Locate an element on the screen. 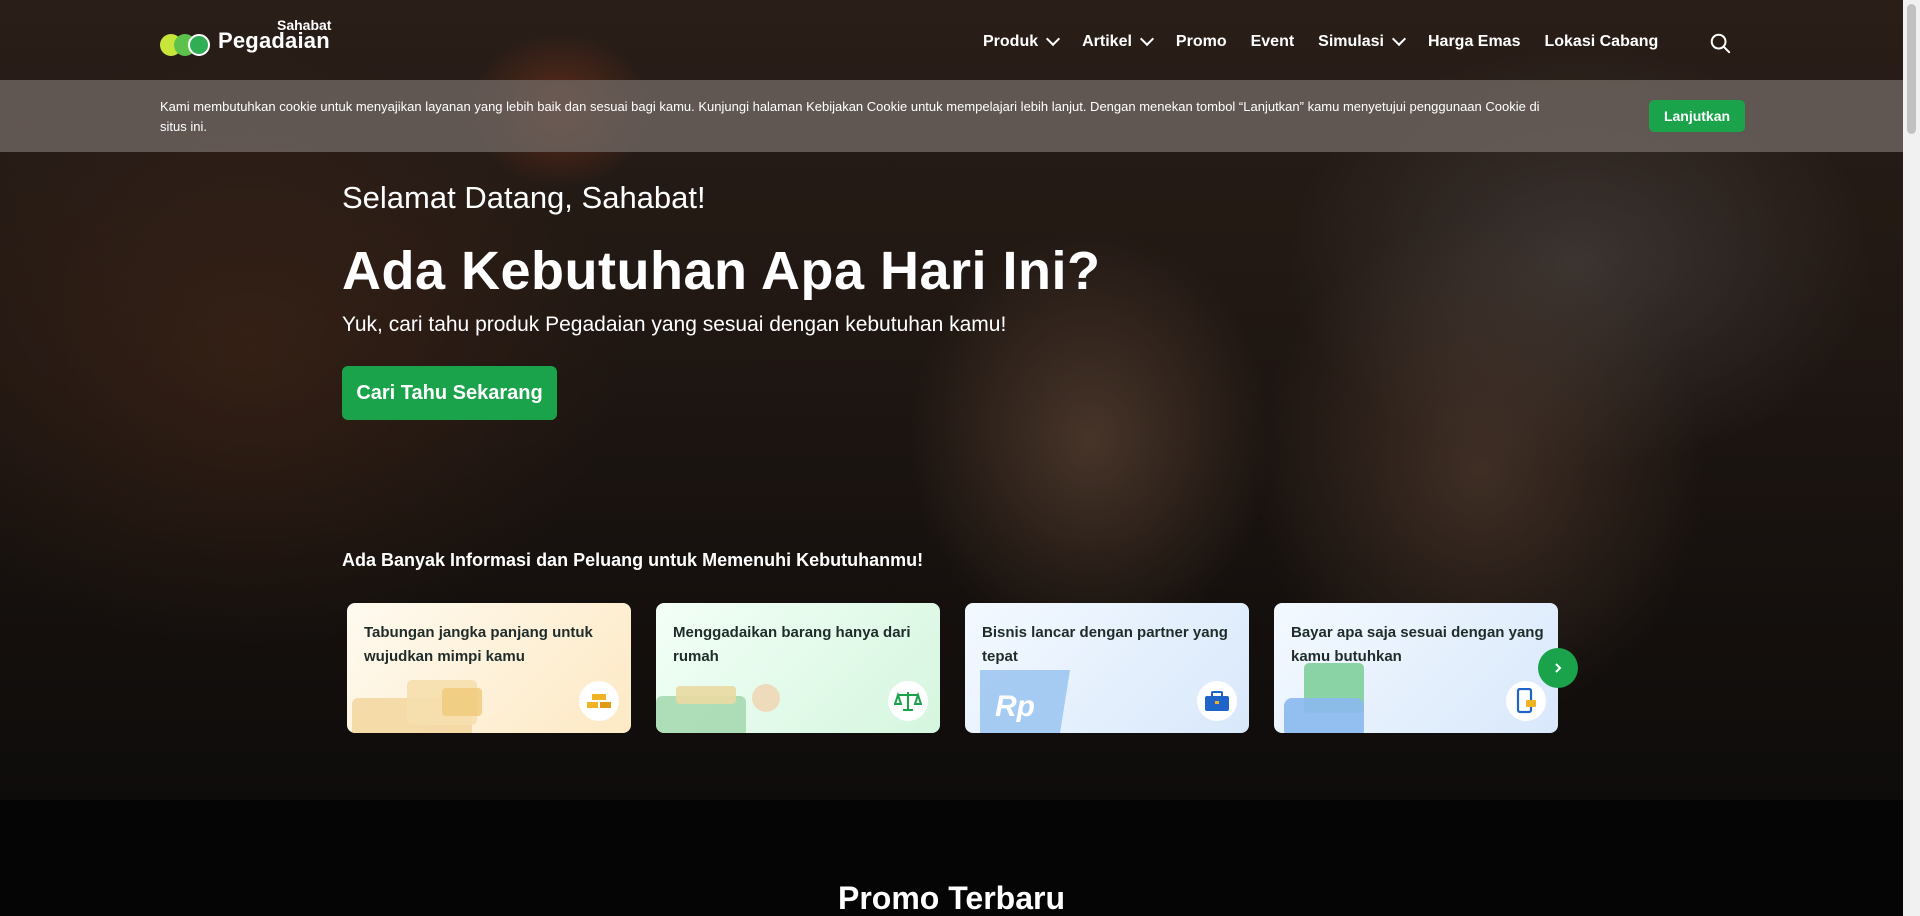 The width and height of the screenshot is (1920, 916). pawn-illustration is located at coordinates (718, 708).